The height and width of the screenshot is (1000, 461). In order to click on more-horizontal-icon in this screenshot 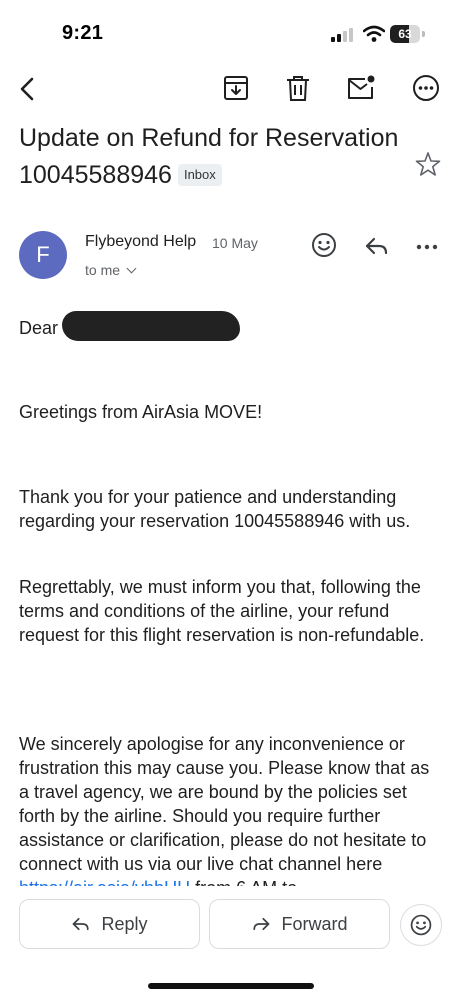, I will do `click(427, 247)`.